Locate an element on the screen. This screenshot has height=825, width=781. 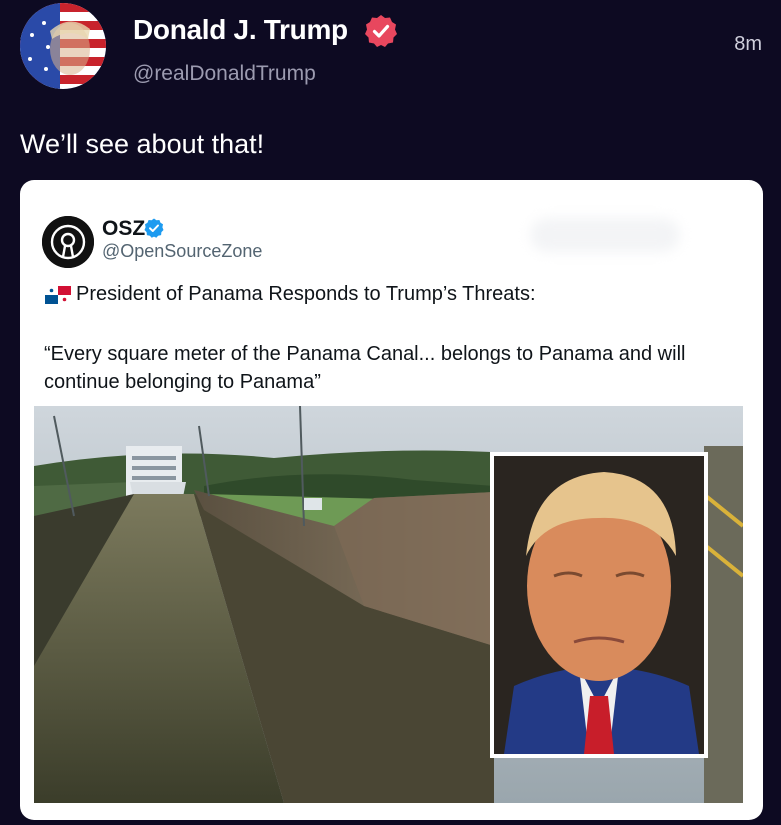
quoted-author-name: OSZ is located at coordinates (123, 229).